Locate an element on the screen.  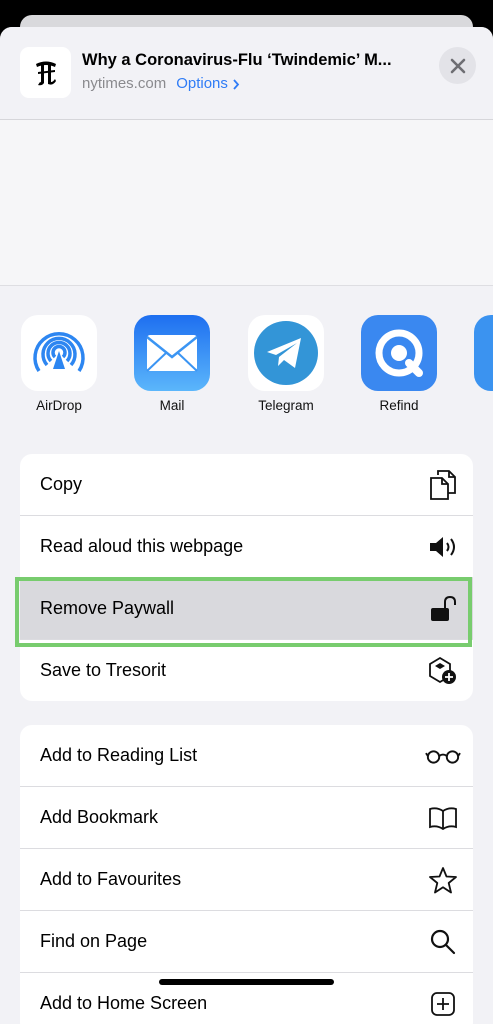
options-button: Options is located at coordinates (208, 83).